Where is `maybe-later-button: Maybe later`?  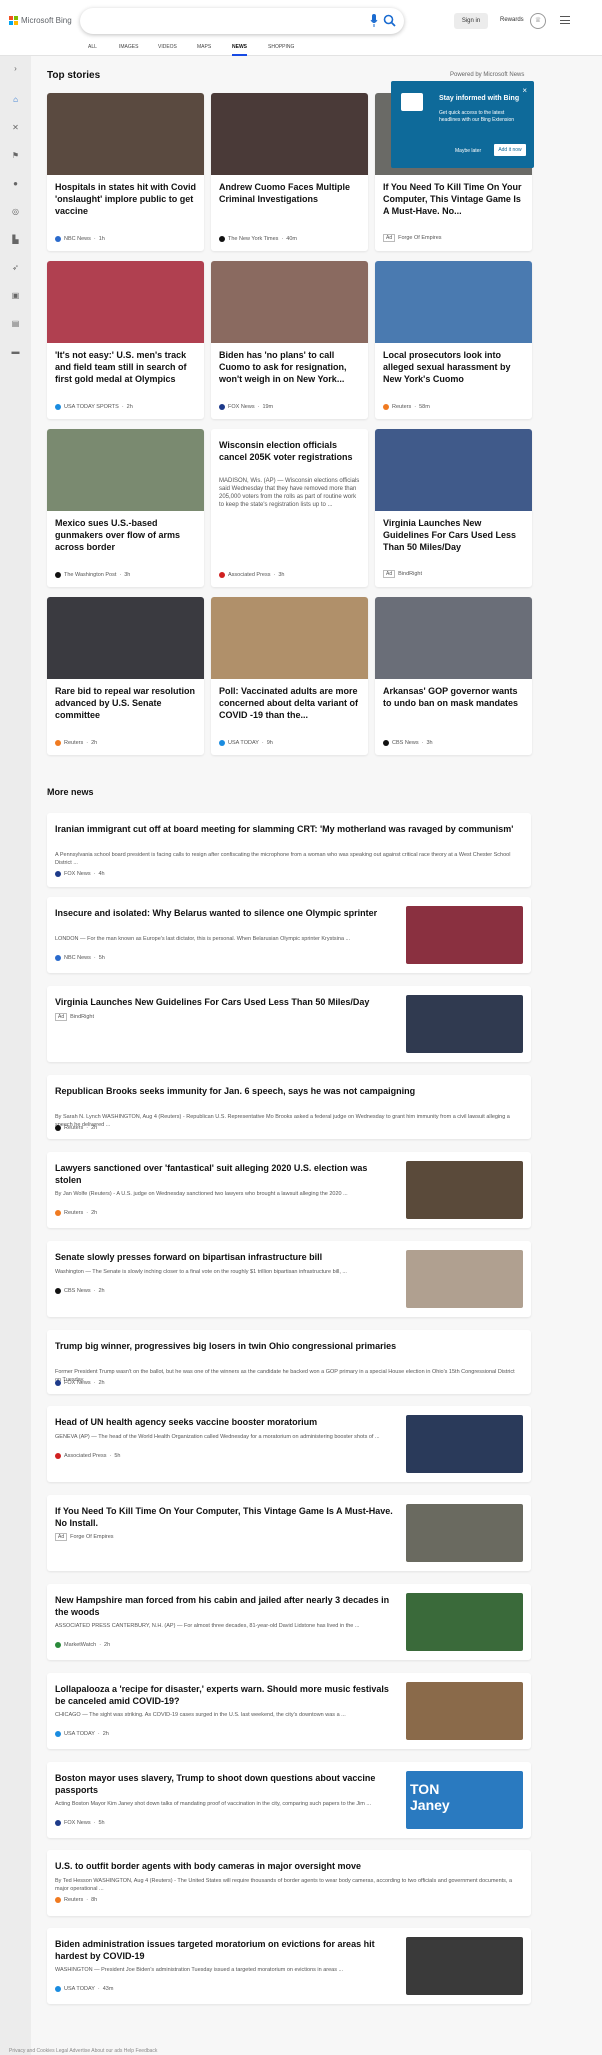 maybe-later-button: Maybe later is located at coordinates (468, 151).